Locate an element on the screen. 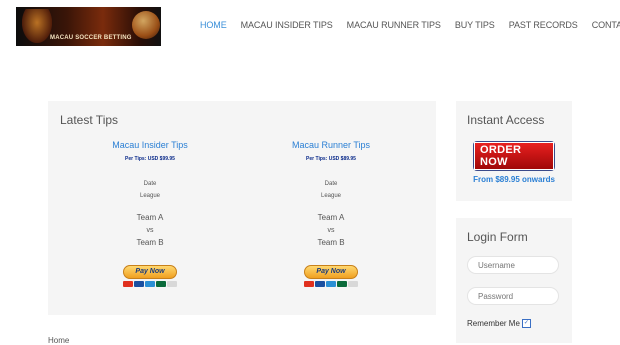  remember-me-checkbox: ✓ is located at coordinates (526, 323).